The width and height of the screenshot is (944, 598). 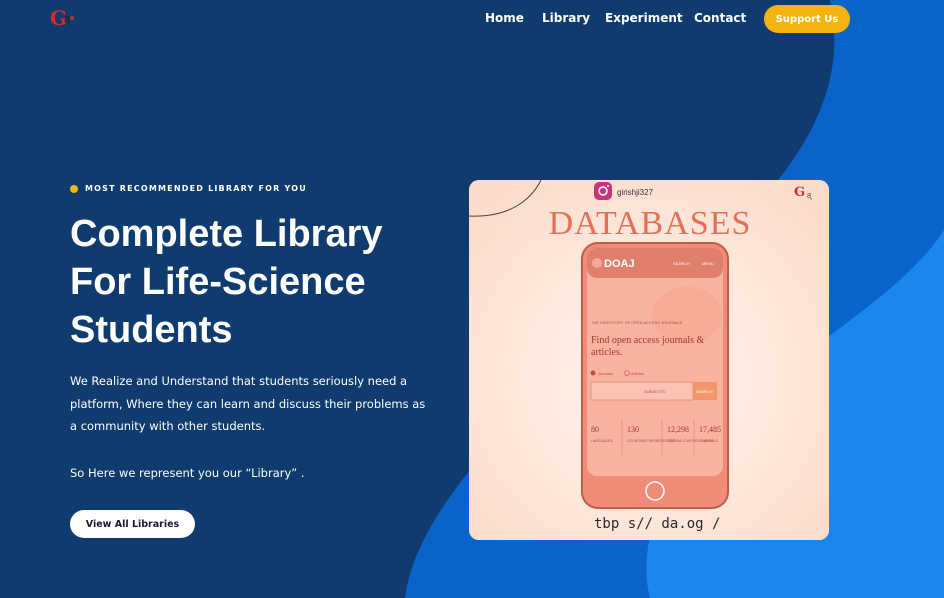 What do you see at coordinates (637, 322) in the screenshot?
I see `doaj-tagline: THE DIRECTORY OF OPEN ACCESS JOURNALS` at bounding box center [637, 322].